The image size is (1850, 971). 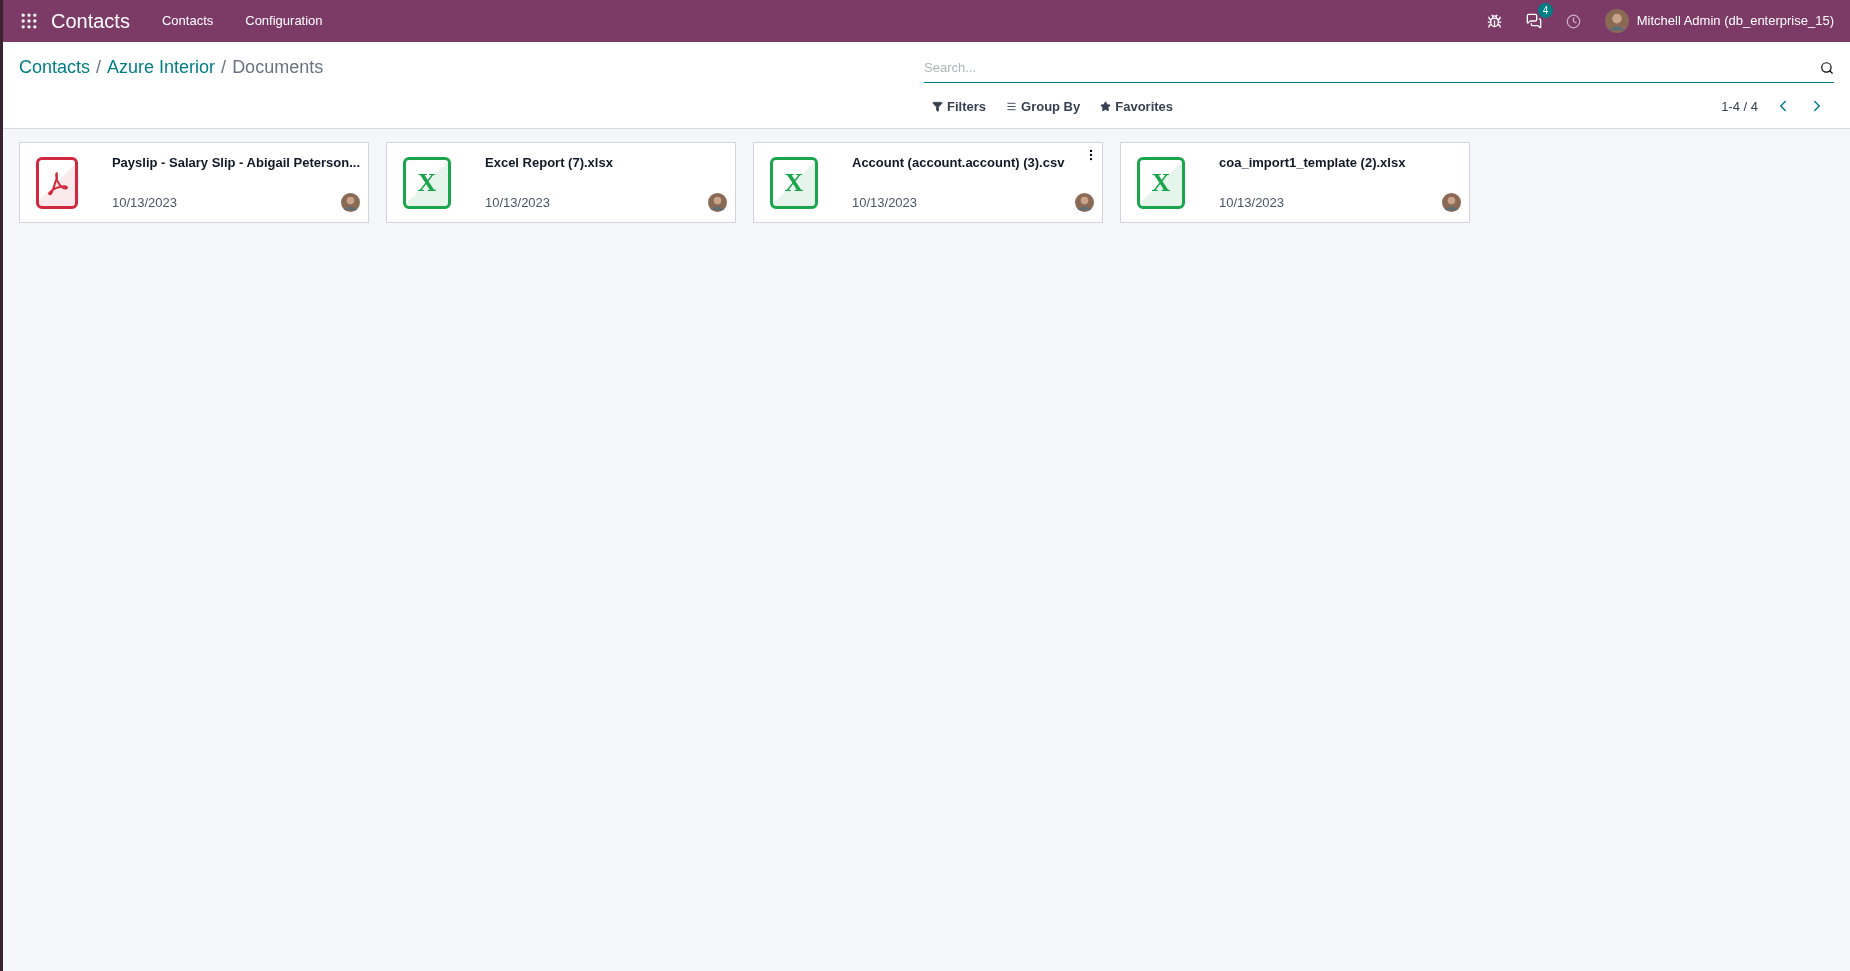 I want to click on search-option-button: Filters, so click(x=959, y=106).